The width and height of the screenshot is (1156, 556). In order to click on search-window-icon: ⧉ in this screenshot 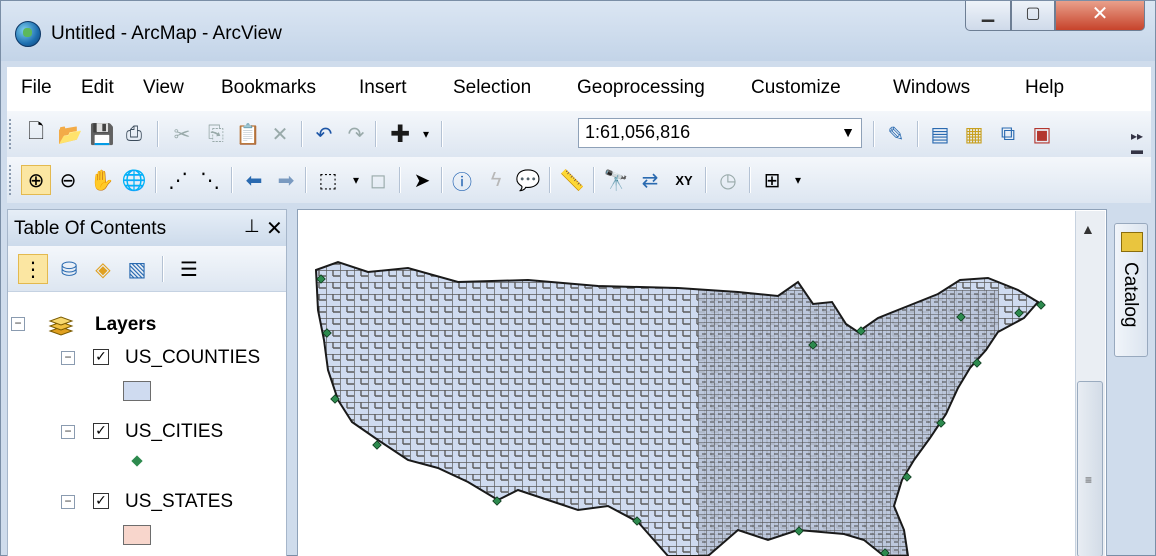, I will do `click(1008, 134)`.